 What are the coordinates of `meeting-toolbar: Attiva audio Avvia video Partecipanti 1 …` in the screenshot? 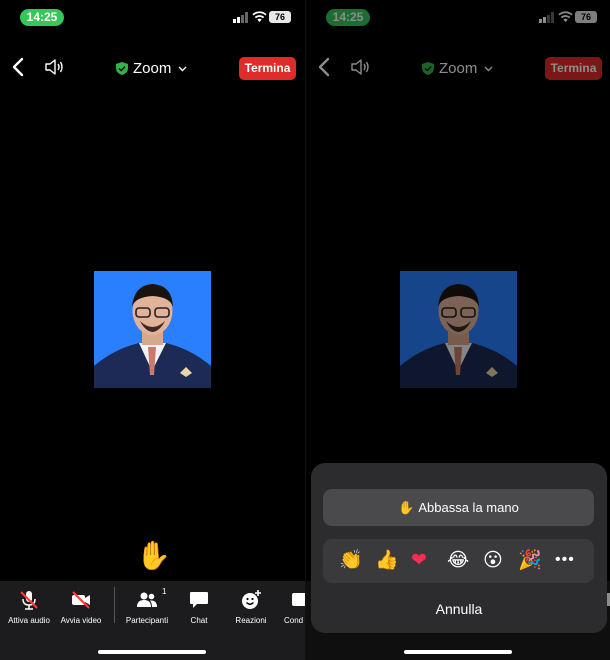 It's located at (152, 620).